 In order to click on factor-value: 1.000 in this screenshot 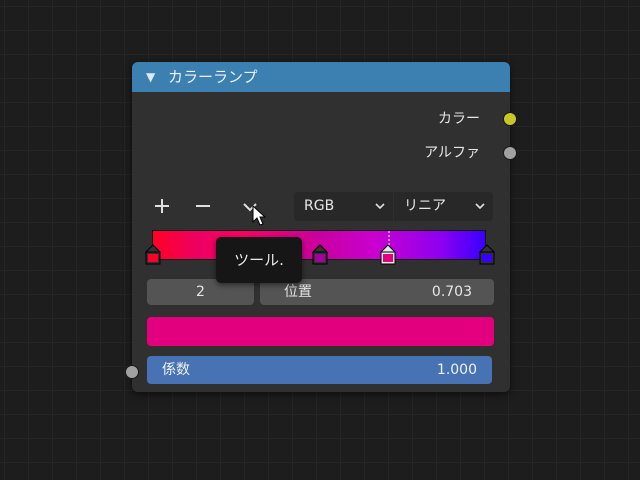, I will do `click(456, 370)`.